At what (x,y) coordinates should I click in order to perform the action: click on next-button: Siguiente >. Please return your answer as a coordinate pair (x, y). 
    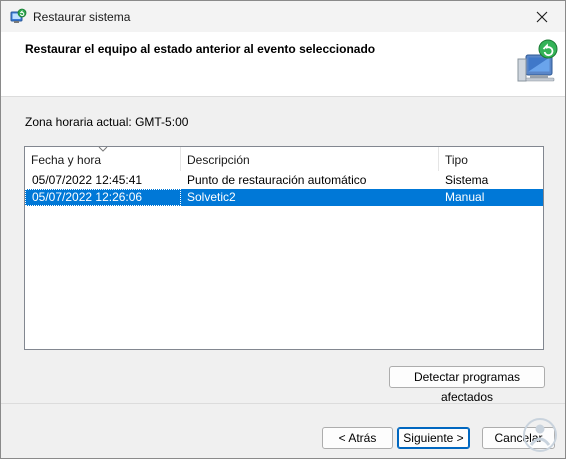
    Looking at the image, I should click on (433, 438).